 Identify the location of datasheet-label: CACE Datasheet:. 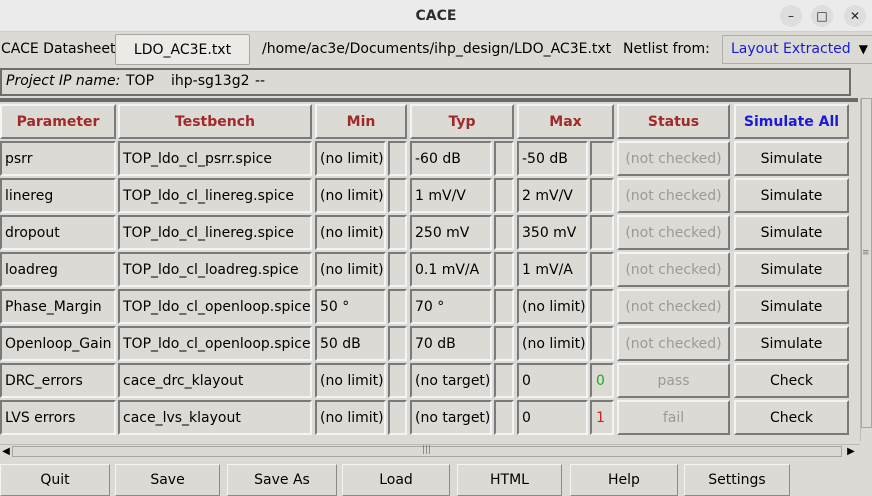
(61, 49).